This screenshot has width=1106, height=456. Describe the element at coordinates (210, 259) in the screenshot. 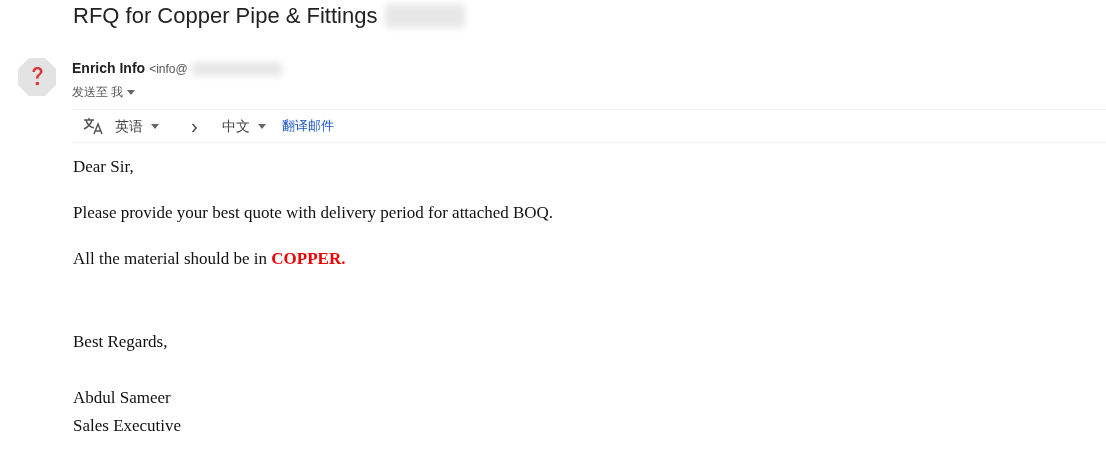

I see `body-paragraph: All the material should be in COPPER.` at that location.